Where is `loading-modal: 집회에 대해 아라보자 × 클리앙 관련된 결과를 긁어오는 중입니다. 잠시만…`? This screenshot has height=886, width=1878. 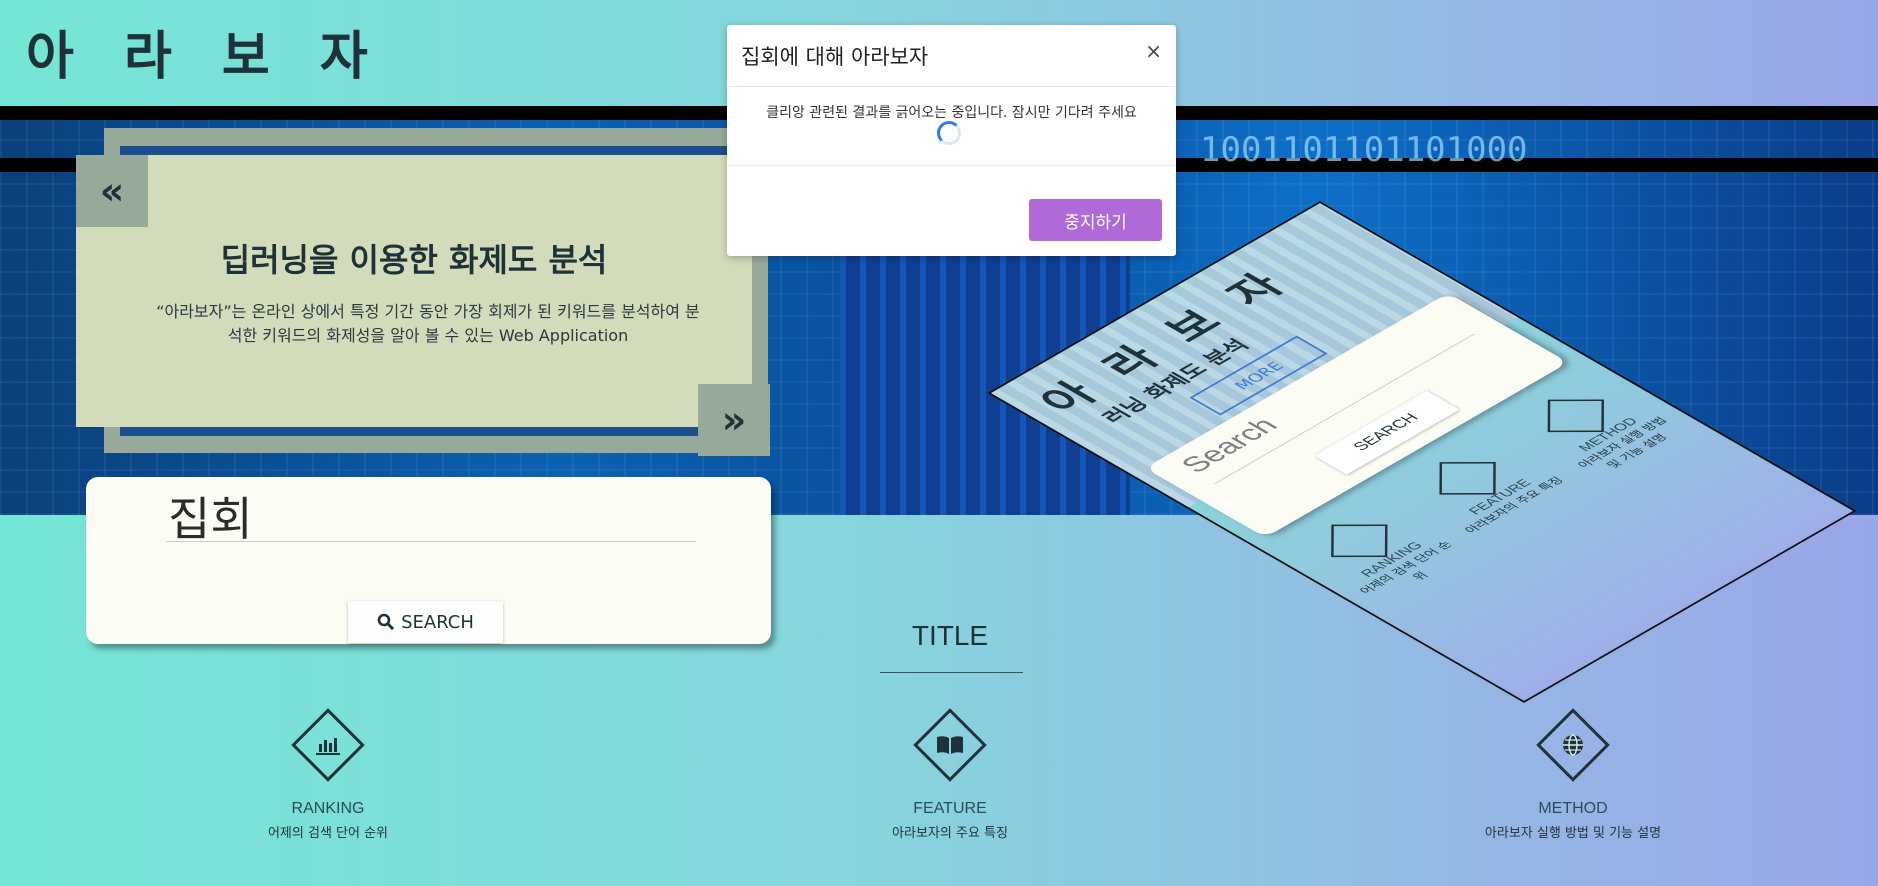
loading-modal: 집회에 대해 아라보자 × 클리앙 관련된 결과를 긁어오는 중입니다. 잠시만… is located at coordinates (951, 140).